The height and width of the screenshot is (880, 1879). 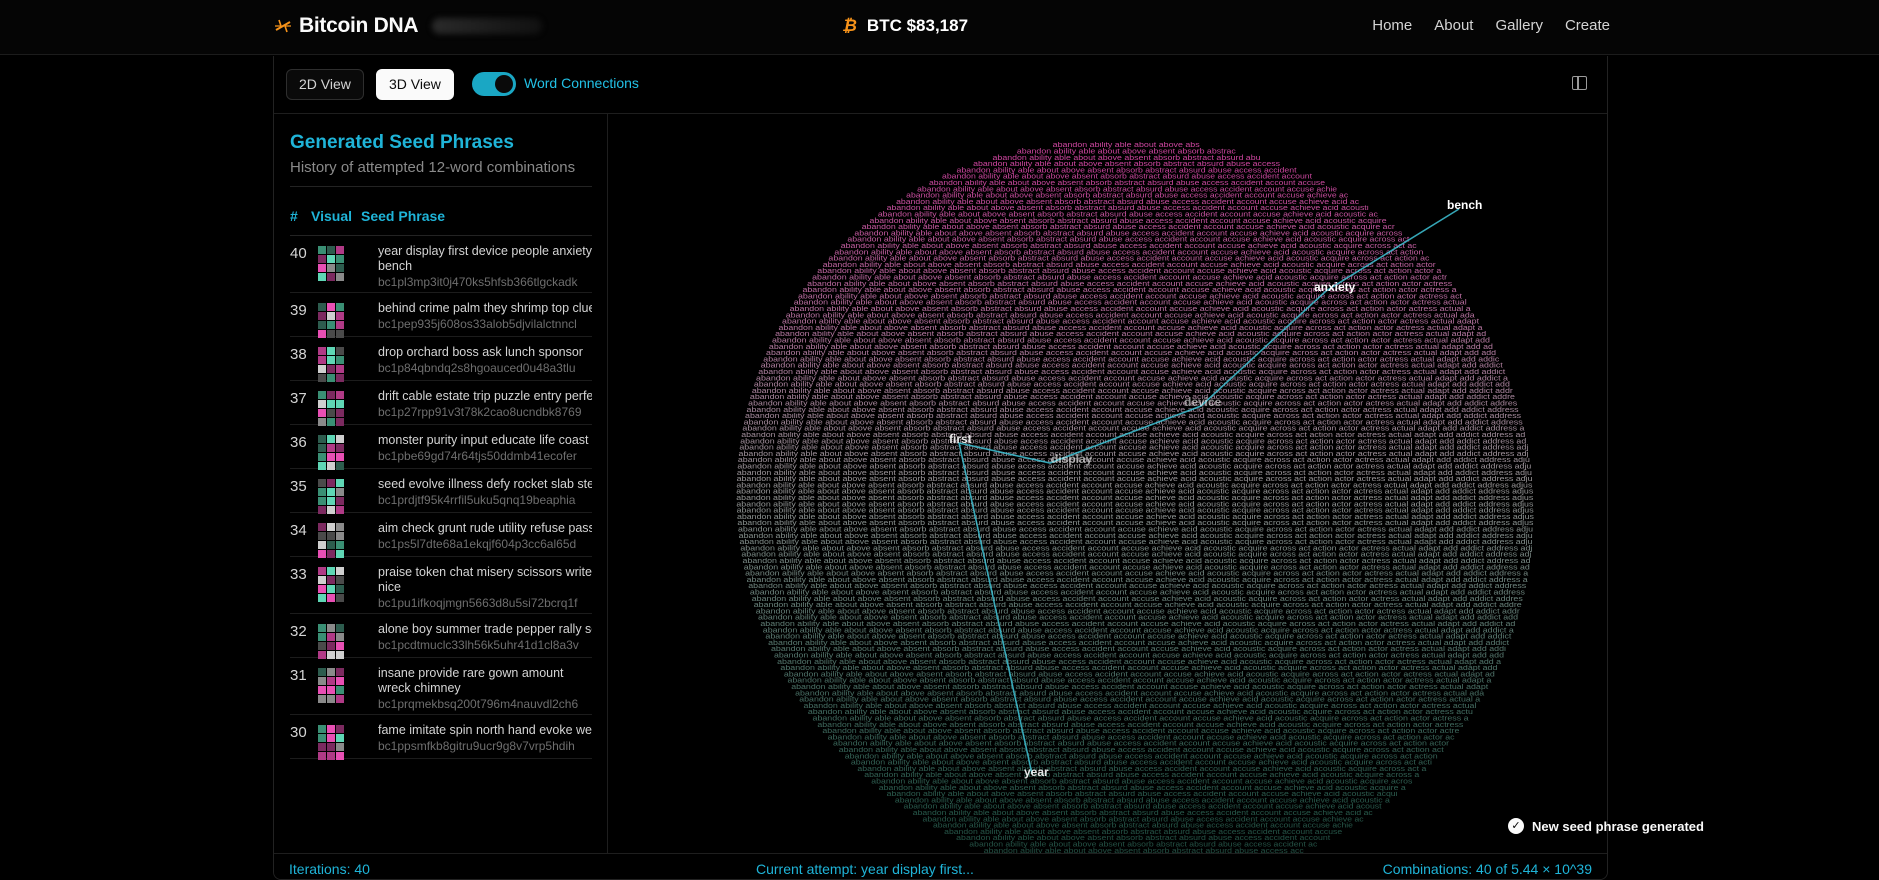 What do you see at coordinates (476, 746) in the screenshot?
I see `address-text: bc1ppsmfkb8gitru9ucr9g8v7vrp5hdih` at bounding box center [476, 746].